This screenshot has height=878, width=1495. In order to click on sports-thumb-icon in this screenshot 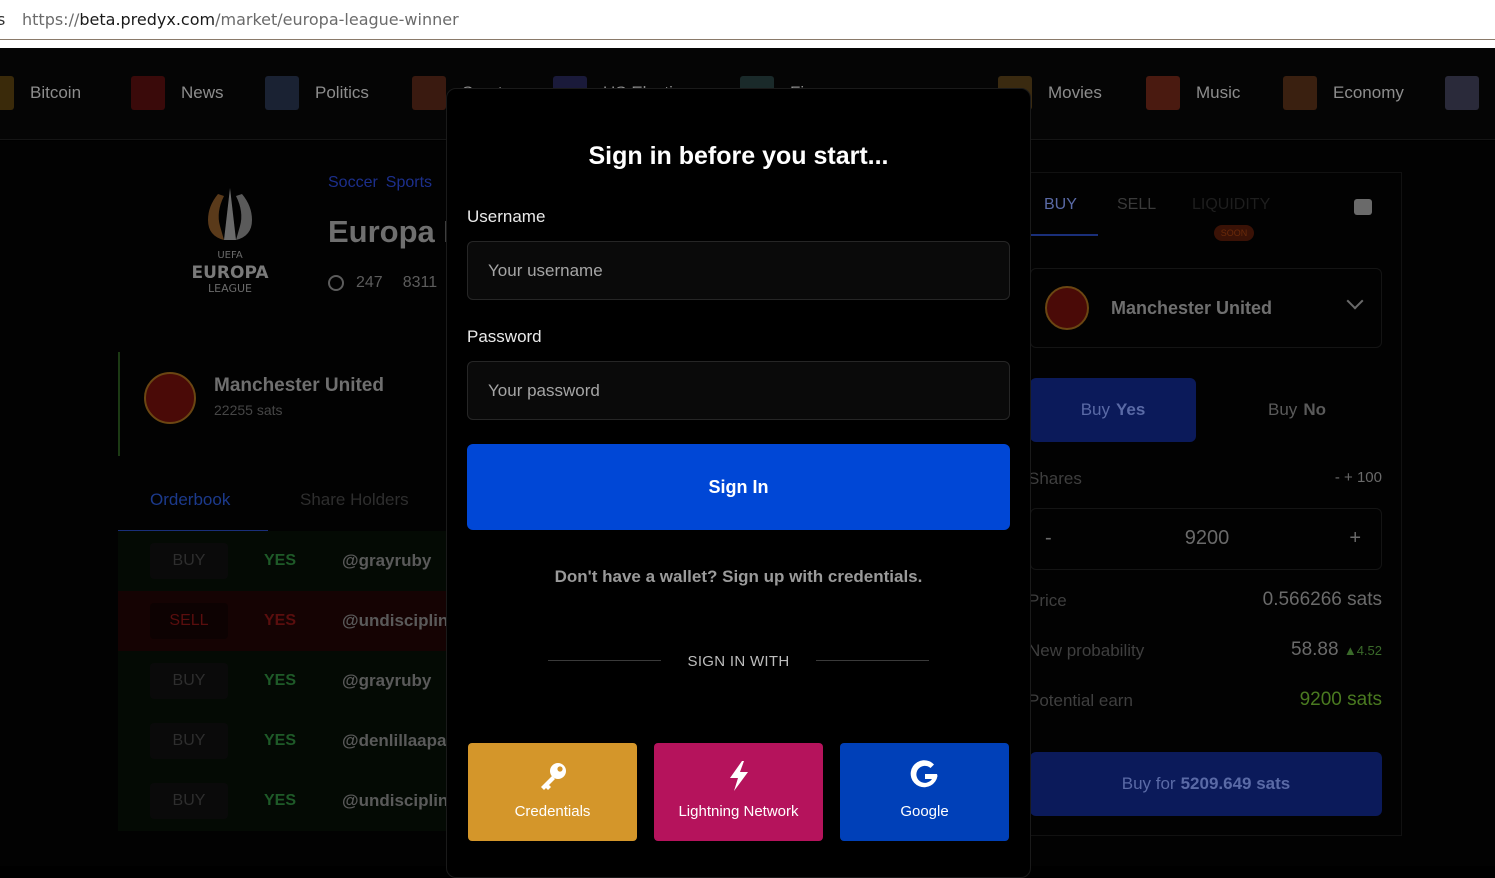, I will do `click(429, 93)`.